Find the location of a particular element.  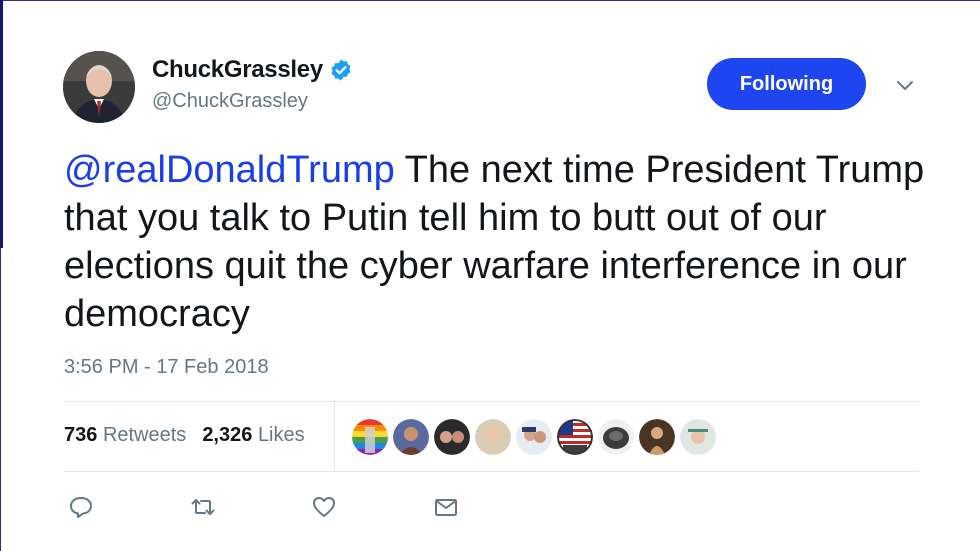

mention-link: @realDonaldTrump is located at coordinates (229, 170).